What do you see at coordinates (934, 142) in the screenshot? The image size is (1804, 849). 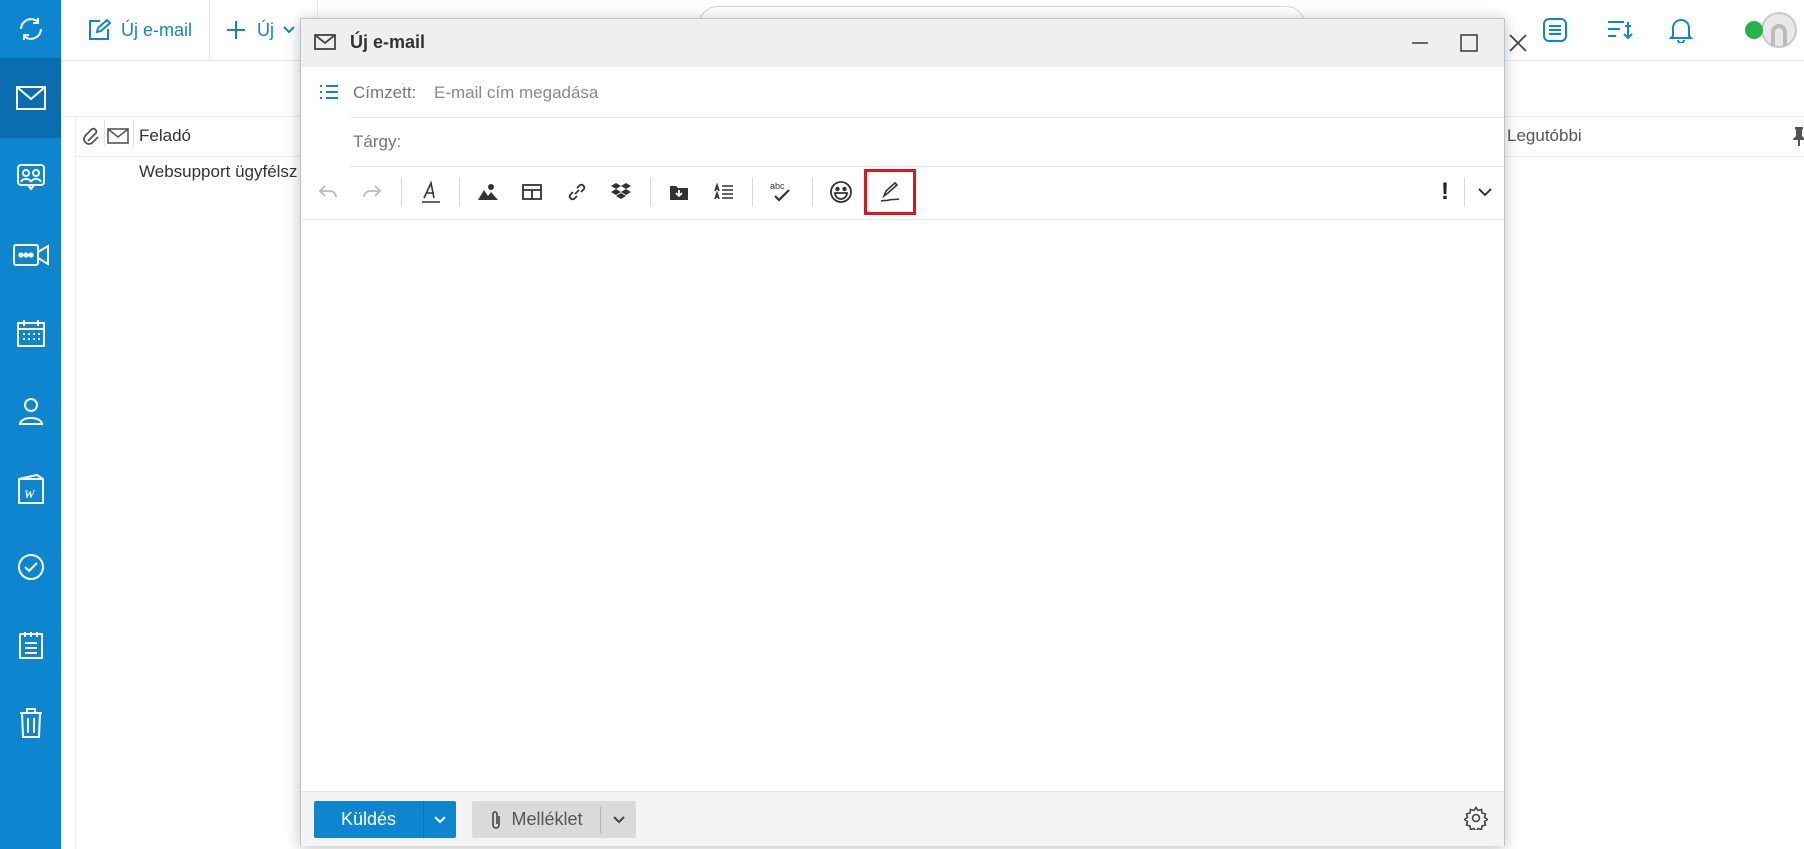 I see `subject-input` at bounding box center [934, 142].